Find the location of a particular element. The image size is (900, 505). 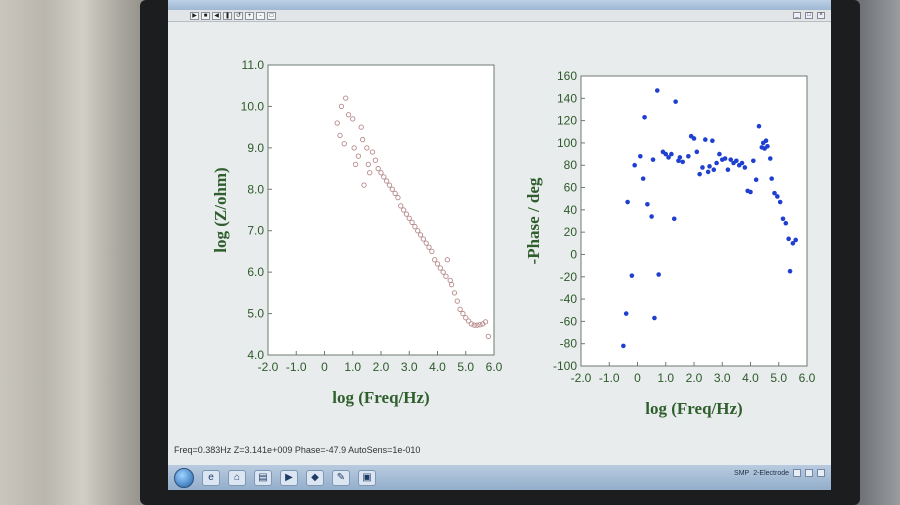

taskbar-icon-ie: e is located at coordinates (211, 477).